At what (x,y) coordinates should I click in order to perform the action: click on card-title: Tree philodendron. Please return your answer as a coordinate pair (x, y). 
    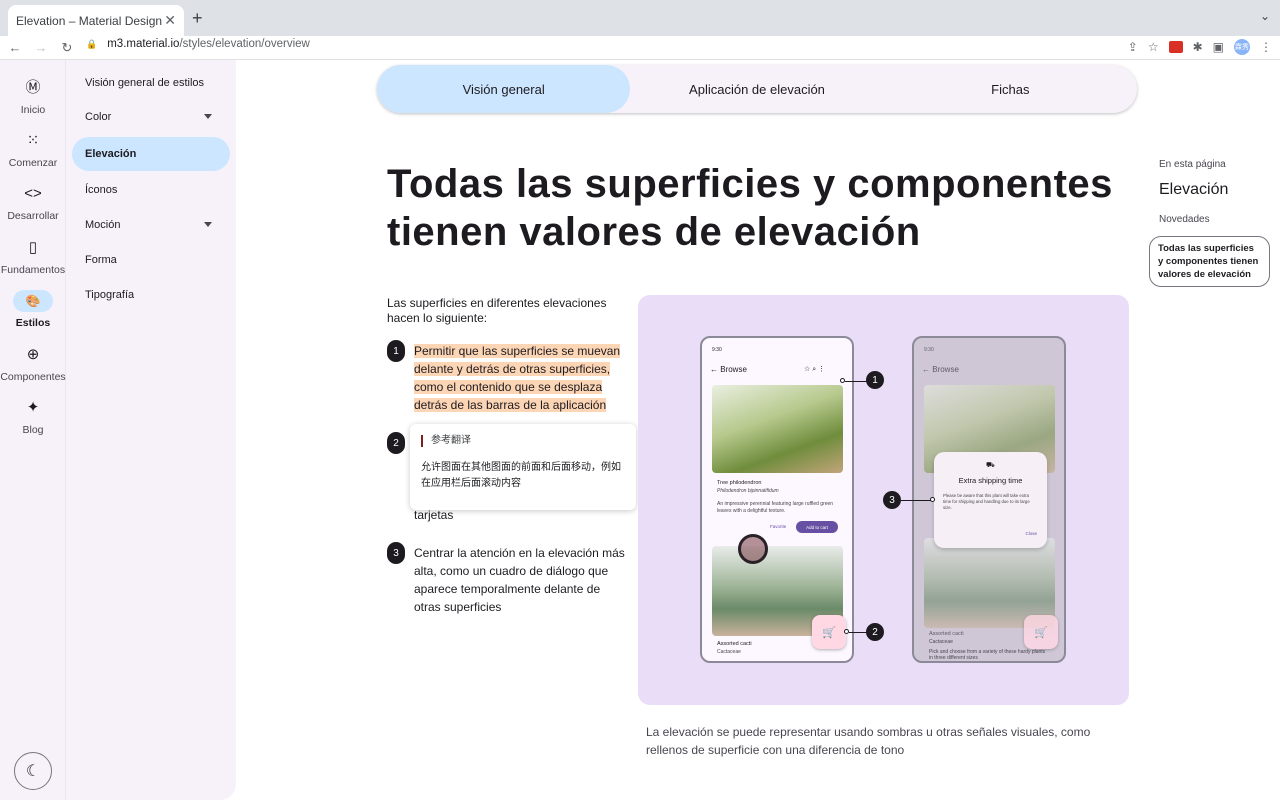
    Looking at the image, I should click on (739, 483).